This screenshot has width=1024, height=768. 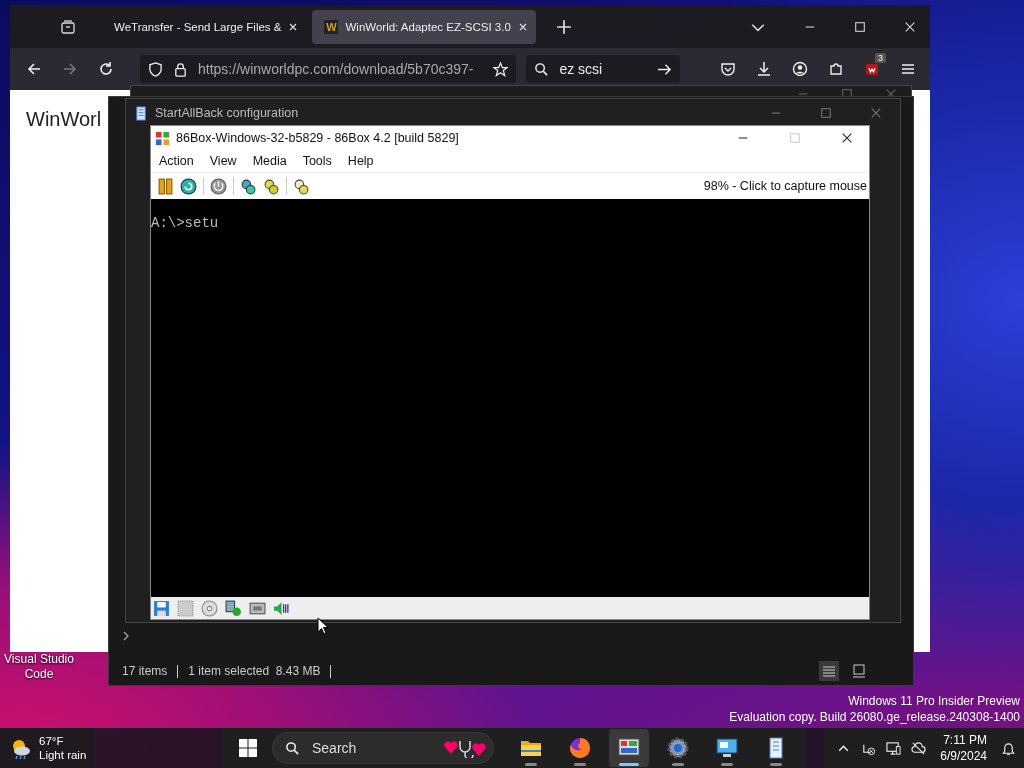 What do you see at coordinates (360, 161) in the screenshot?
I see `menu-item: Help` at bounding box center [360, 161].